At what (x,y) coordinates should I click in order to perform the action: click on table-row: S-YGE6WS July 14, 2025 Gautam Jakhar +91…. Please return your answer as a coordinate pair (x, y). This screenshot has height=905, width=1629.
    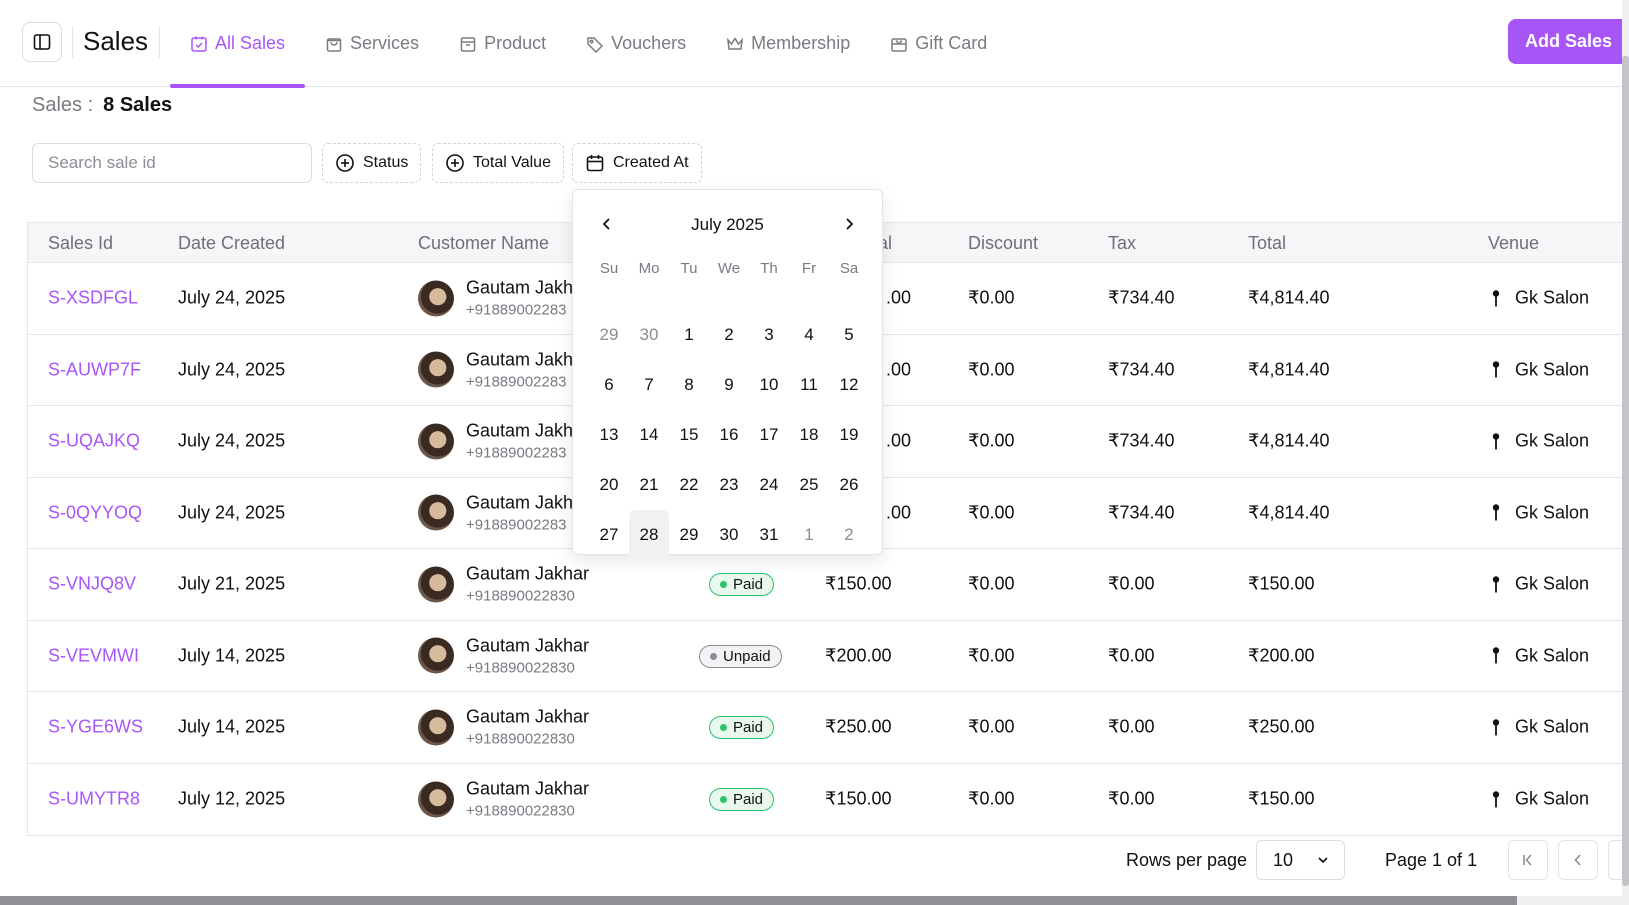
    Looking at the image, I should click on (828, 728).